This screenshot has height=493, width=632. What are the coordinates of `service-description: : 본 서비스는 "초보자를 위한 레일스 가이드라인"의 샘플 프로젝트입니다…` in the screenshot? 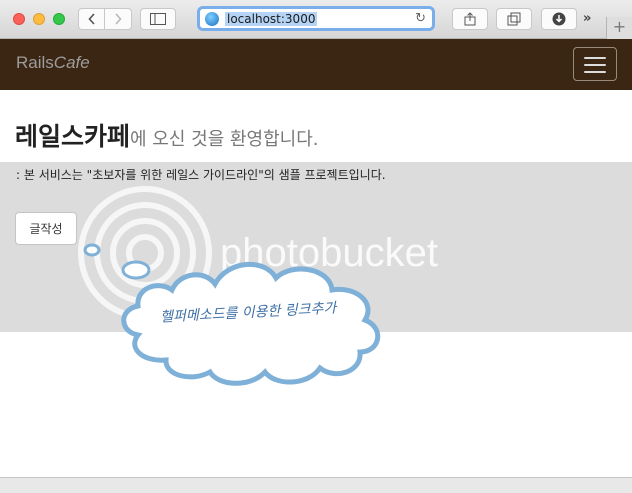 It's located at (201, 175).